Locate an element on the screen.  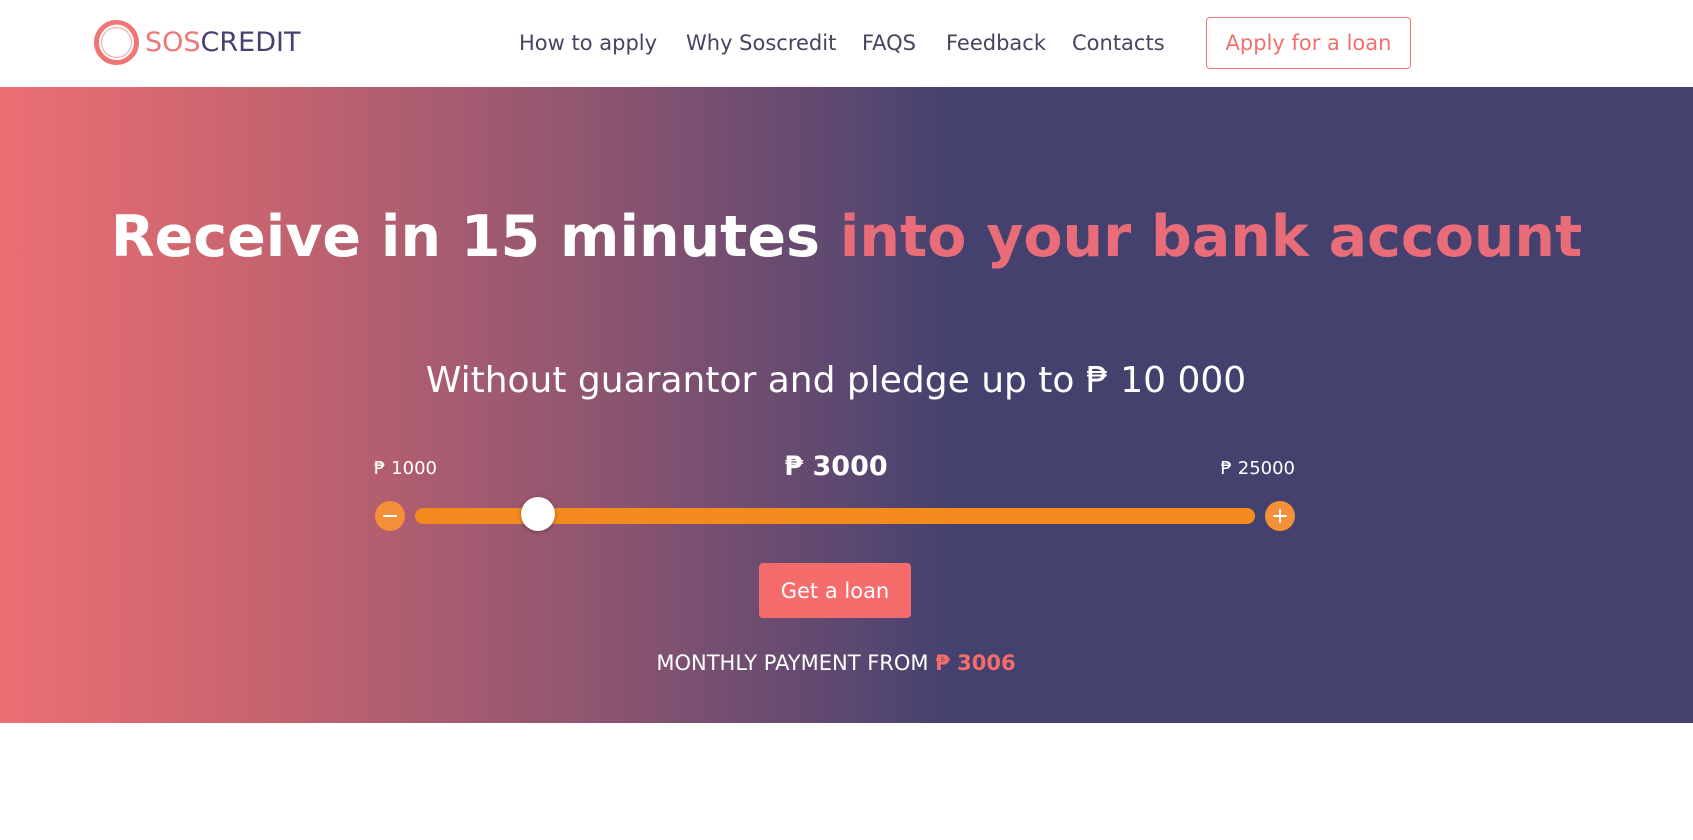
get-loan-button: Get a loan is located at coordinates (835, 590).